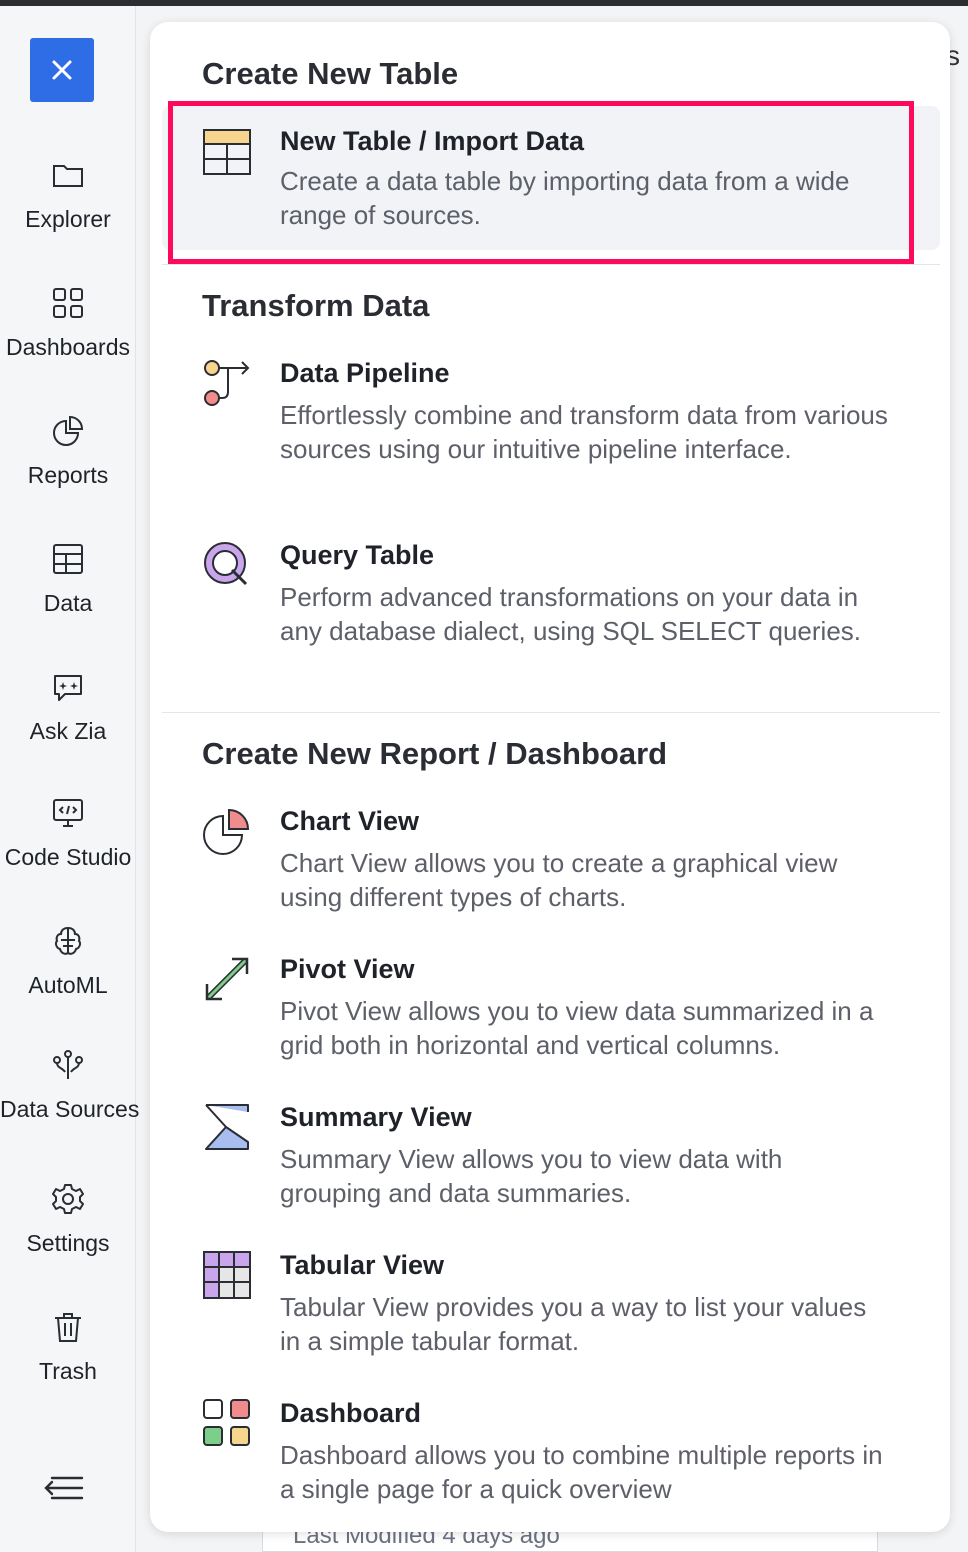 The width and height of the screenshot is (968, 1552). What do you see at coordinates (351, 1413) in the screenshot?
I see `menu-item-title: Dashboard` at bounding box center [351, 1413].